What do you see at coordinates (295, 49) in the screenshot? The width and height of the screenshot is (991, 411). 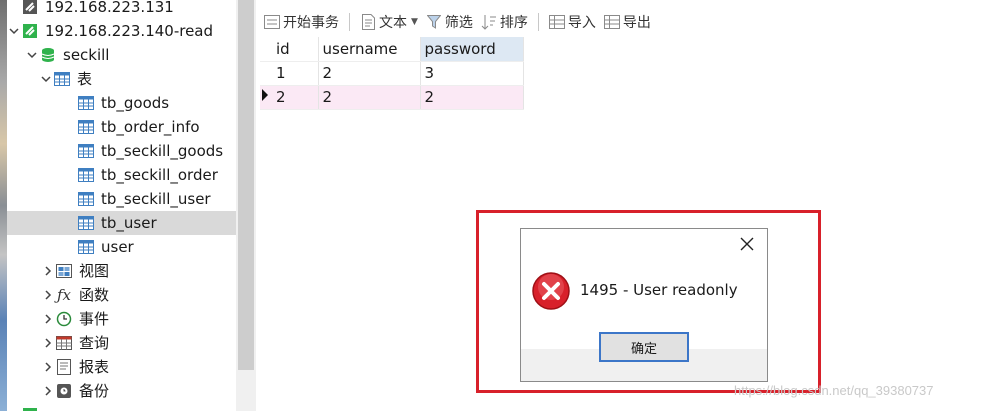 I see `column-header-id: id` at bounding box center [295, 49].